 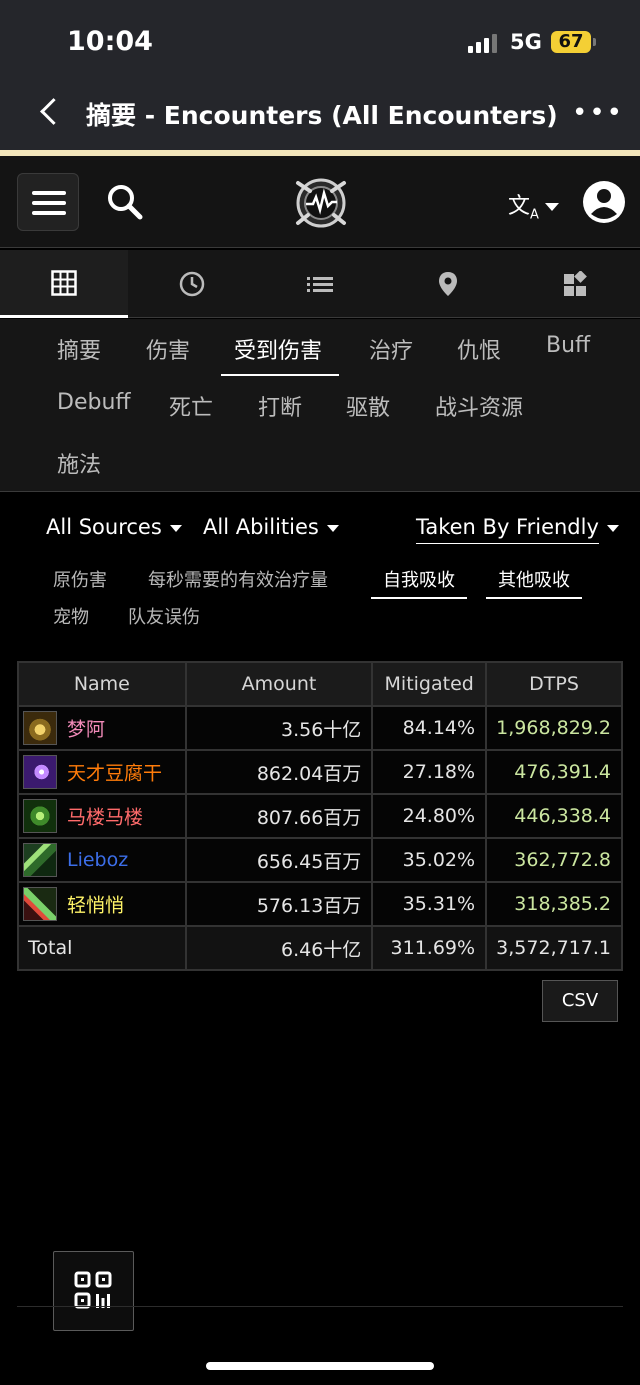 I want to click on abilities-dropdown-label: All Abilities, so click(x=261, y=527).